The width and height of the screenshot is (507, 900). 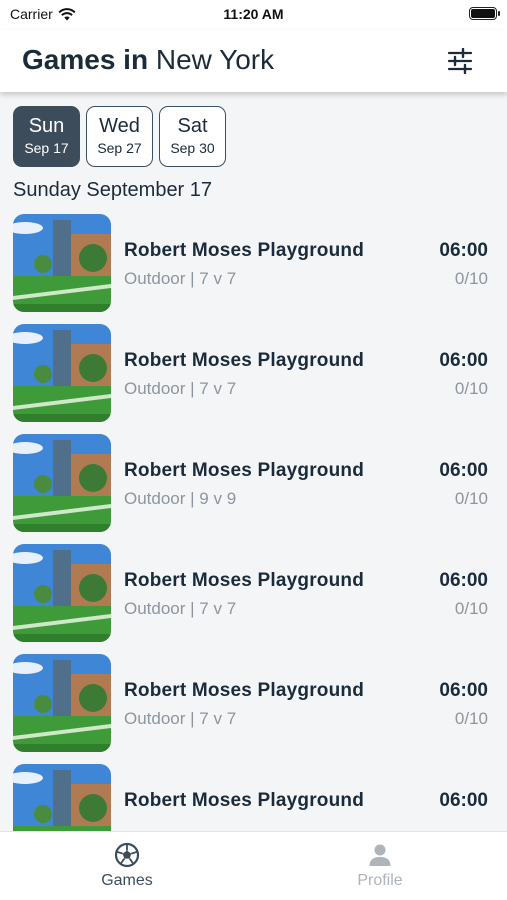 I want to click on day-tab-date: Sep 17, so click(x=46, y=148).